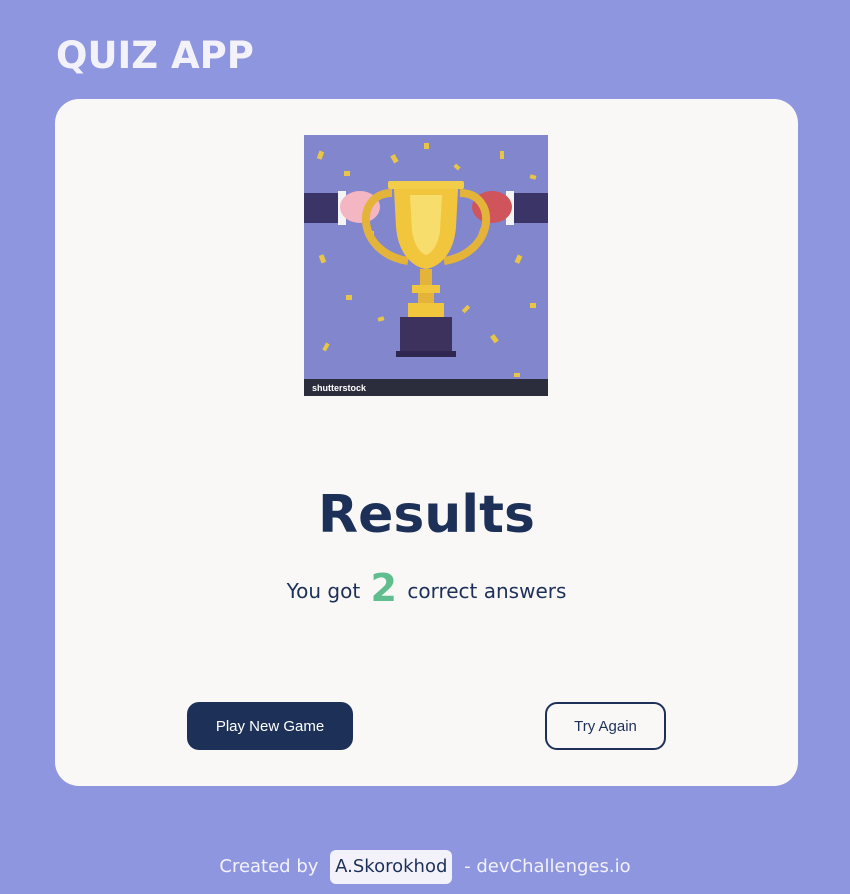 Image resolution: width=850 pixels, height=894 pixels. What do you see at coordinates (270, 726) in the screenshot?
I see `play-new-game-button: Play New Game` at bounding box center [270, 726].